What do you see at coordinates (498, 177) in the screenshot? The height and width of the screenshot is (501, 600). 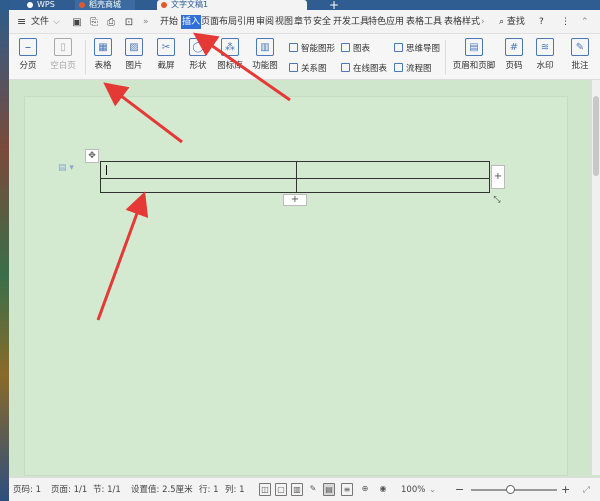 I see `add-column-button: +` at bounding box center [498, 177].